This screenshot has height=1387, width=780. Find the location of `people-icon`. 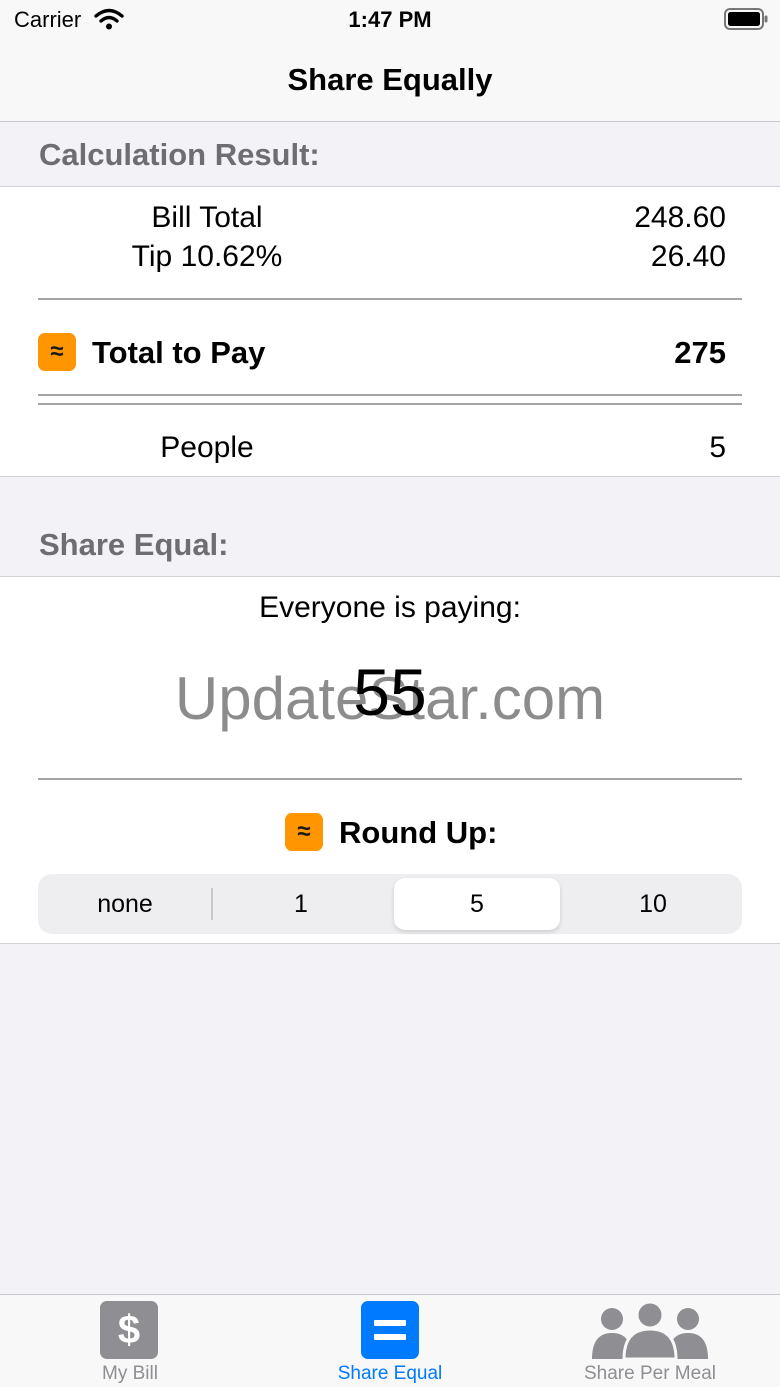

people-icon is located at coordinates (650, 1331).